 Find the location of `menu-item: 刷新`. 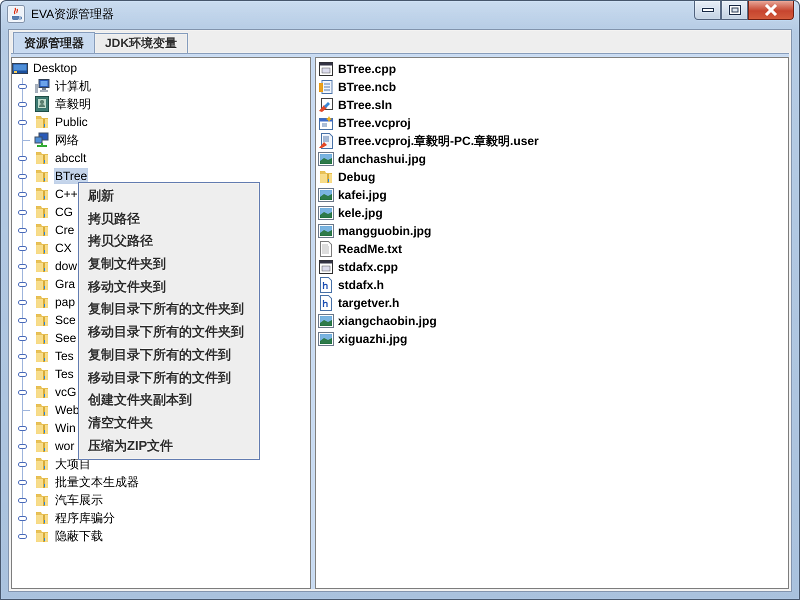

menu-item: 刷新 is located at coordinates (169, 196).